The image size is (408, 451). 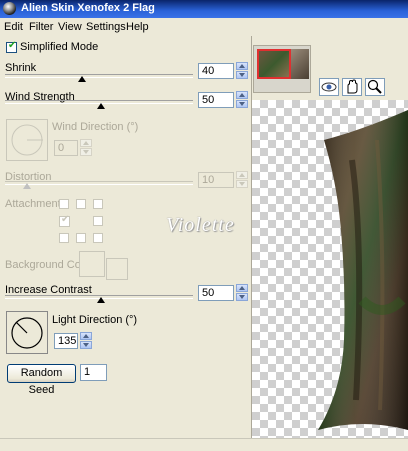 I want to click on attachment-middle-left: ✔, so click(x=64, y=220).